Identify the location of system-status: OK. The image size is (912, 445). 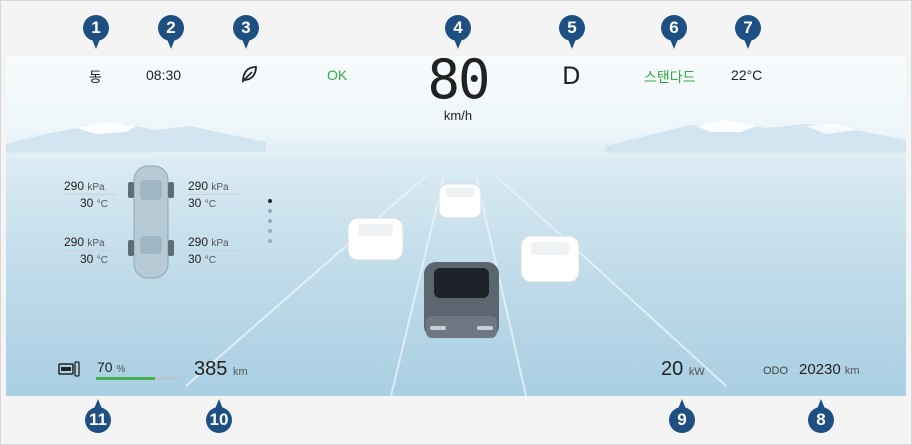
(337, 75).